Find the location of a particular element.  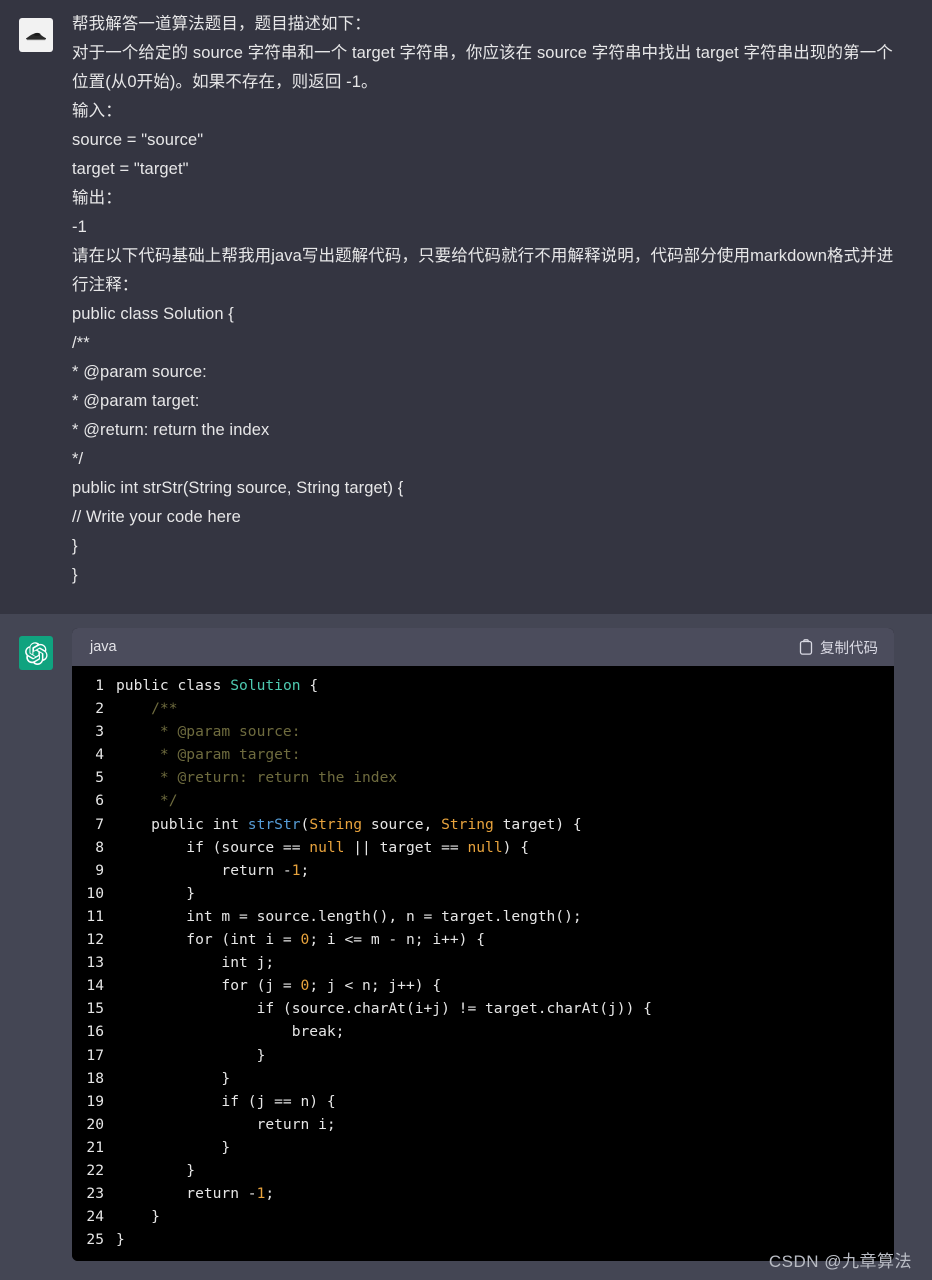

code-token: for (int i = is located at coordinates (208, 940).